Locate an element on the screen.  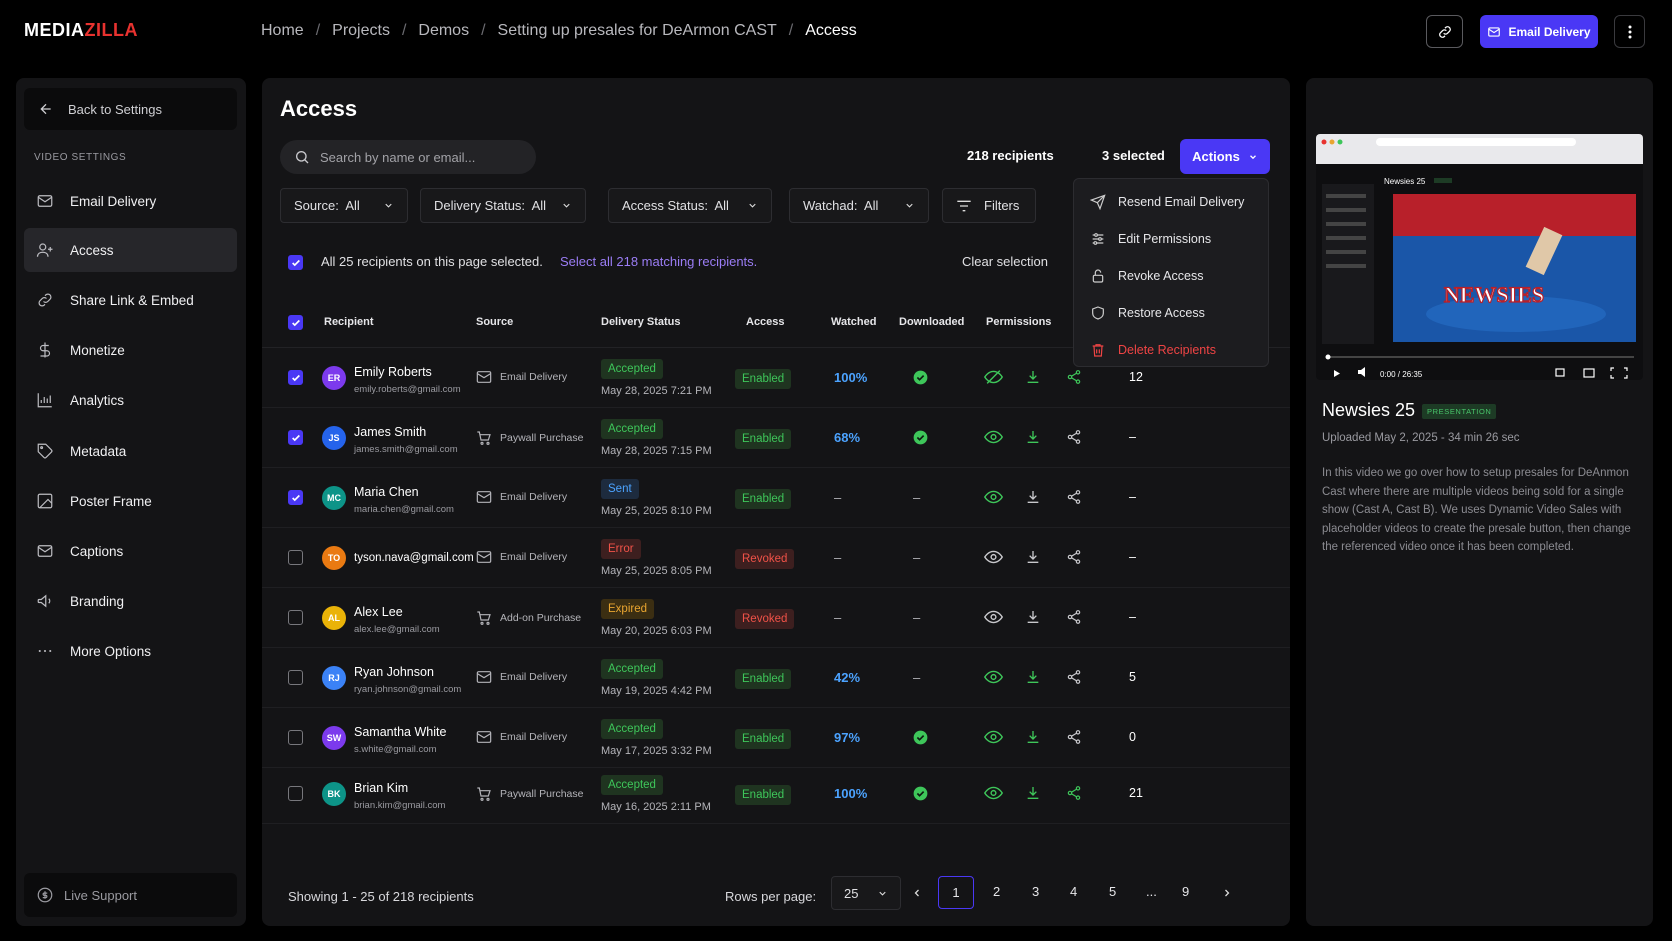
search-input is located at coordinates (420, 157).